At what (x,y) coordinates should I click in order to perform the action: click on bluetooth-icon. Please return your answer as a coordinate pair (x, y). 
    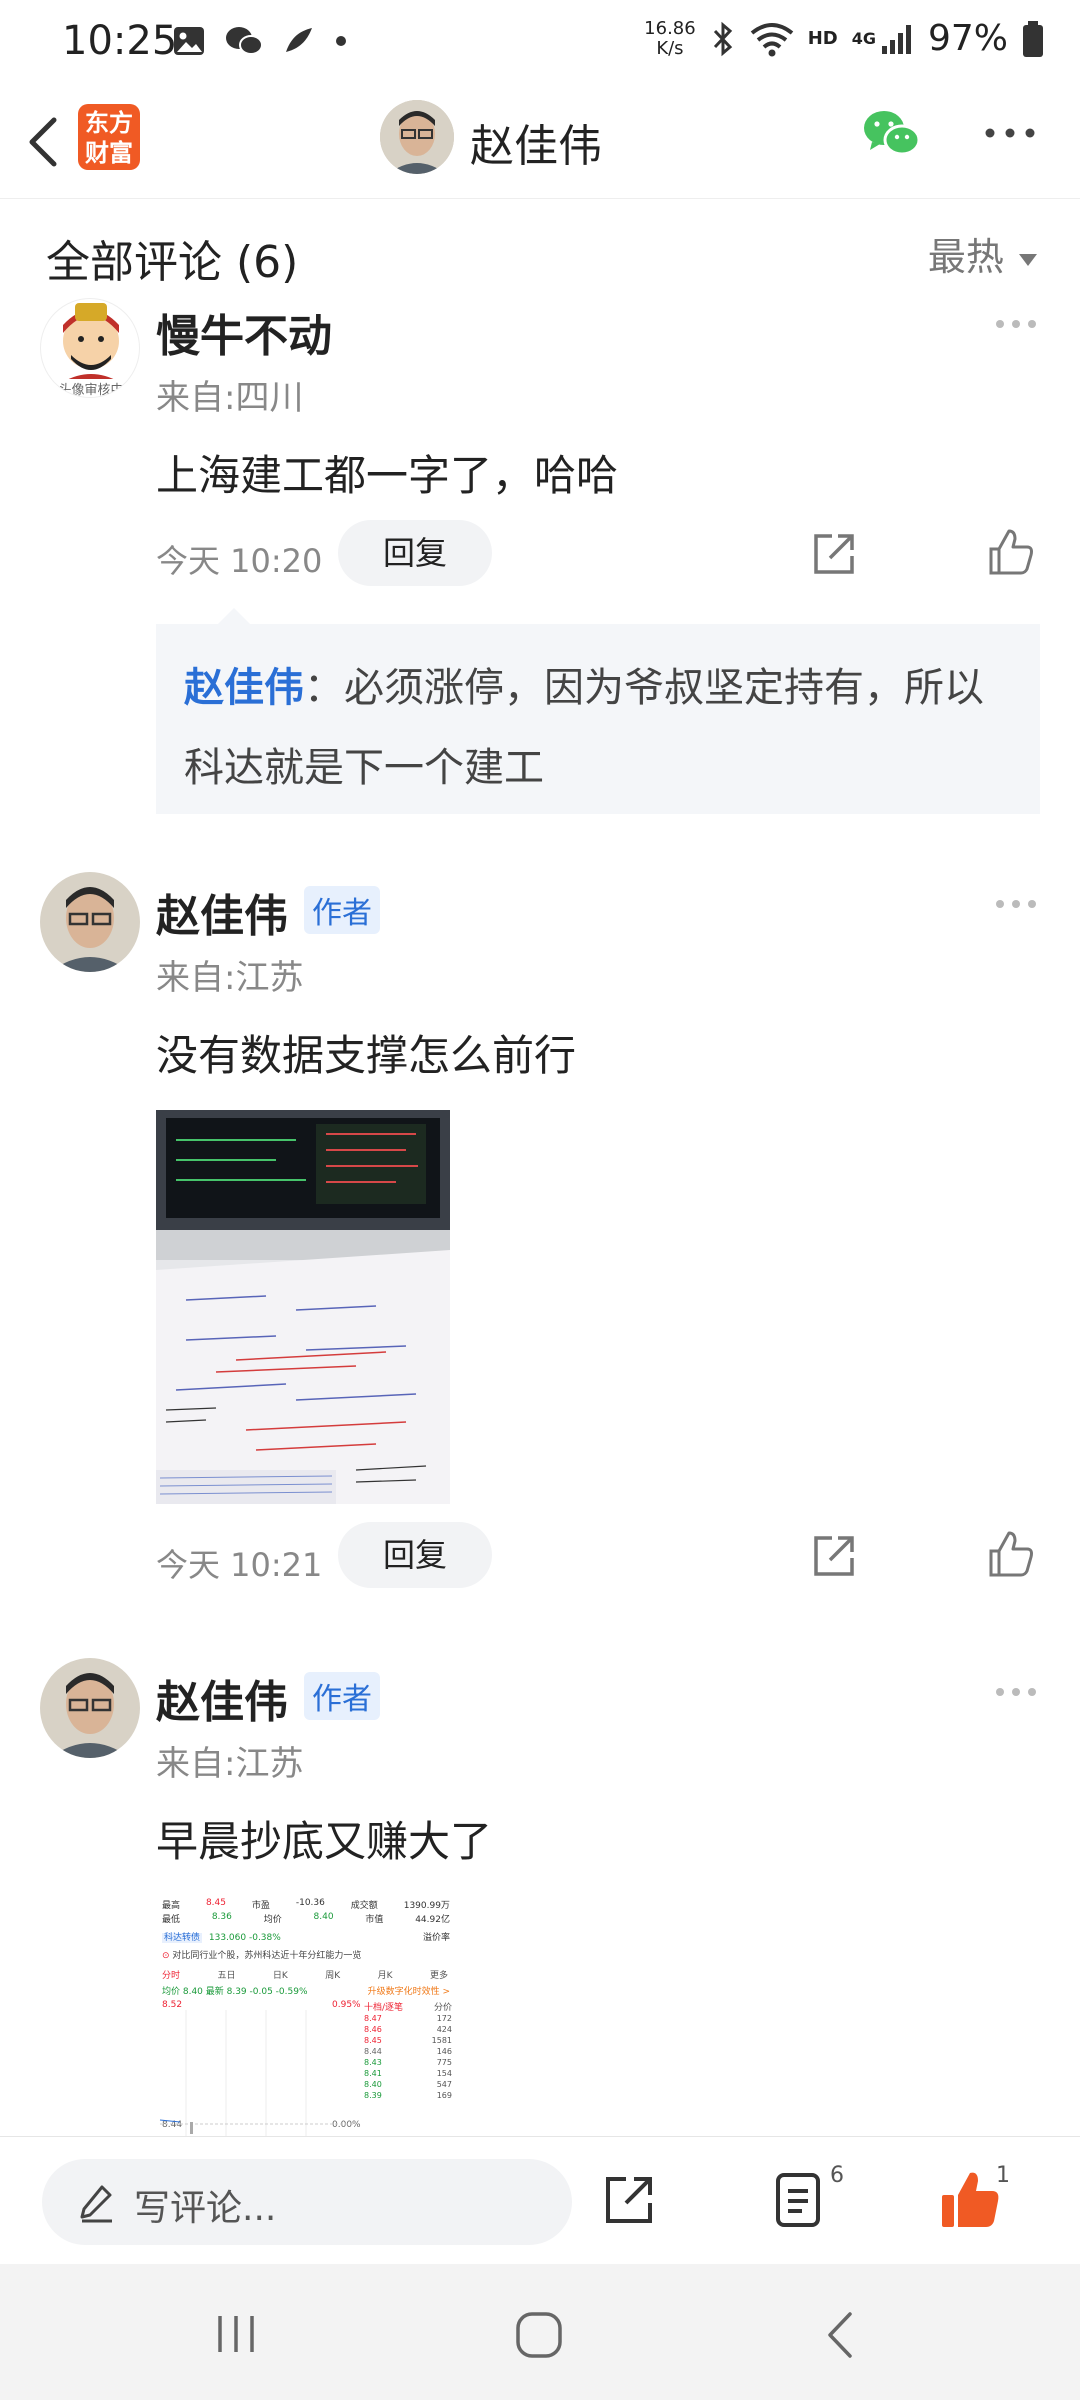
    Looking at the image, I should click on (722, 38).